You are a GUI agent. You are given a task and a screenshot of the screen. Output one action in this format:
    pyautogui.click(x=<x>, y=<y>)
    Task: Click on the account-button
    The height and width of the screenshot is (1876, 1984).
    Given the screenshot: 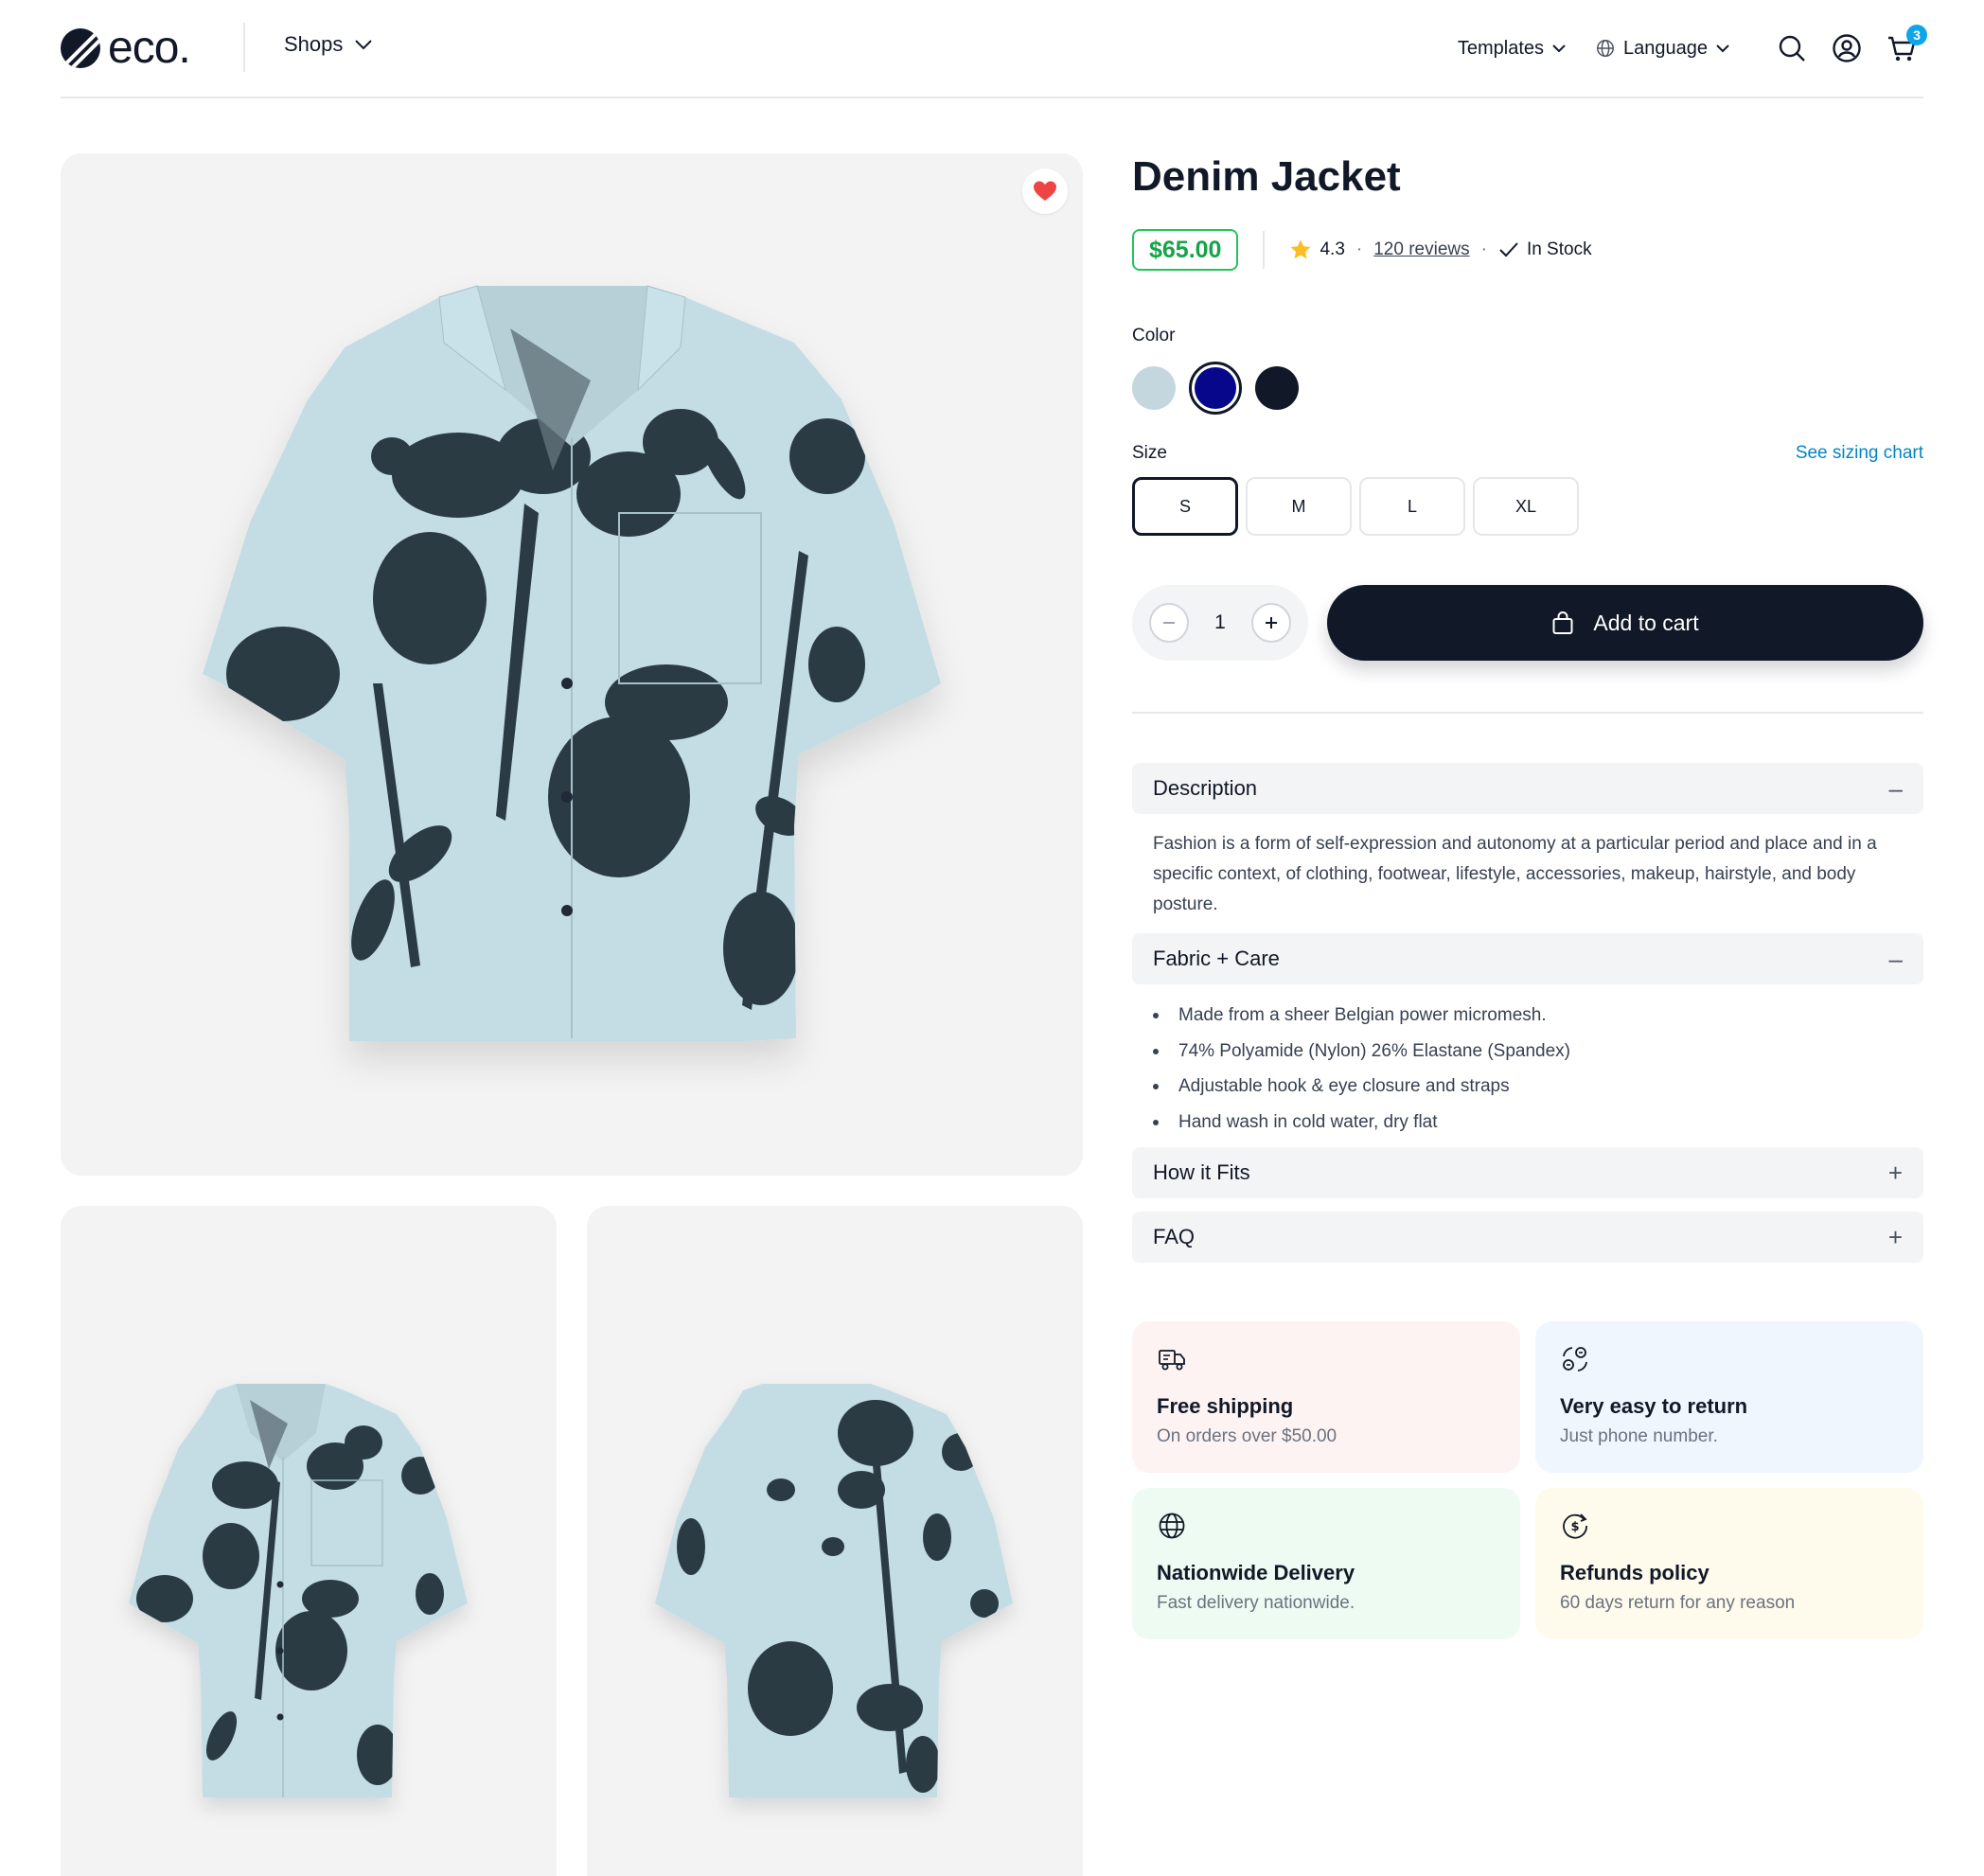 What is the action you would take?
    pyautogui.click(x=1847, y=48)
    